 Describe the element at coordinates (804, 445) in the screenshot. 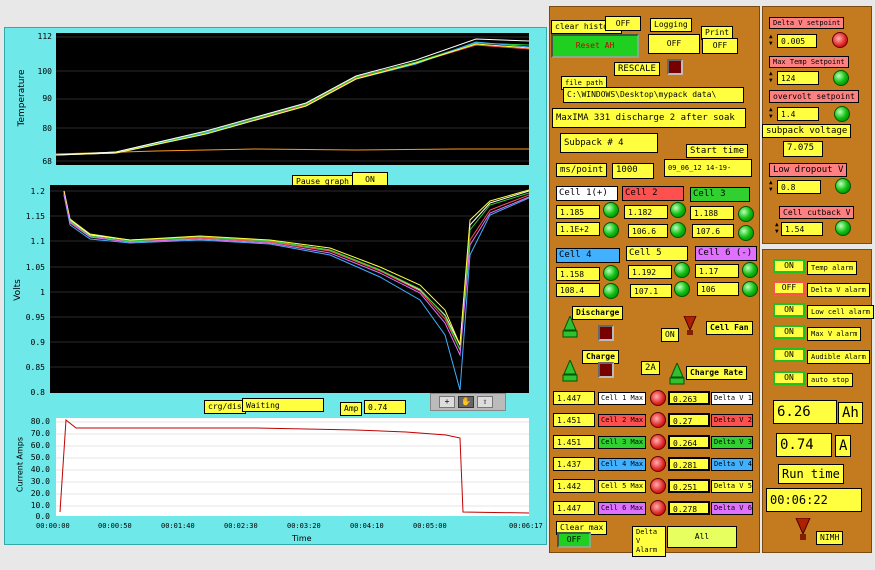

I see `amps-display-value: 0.74` at that location.